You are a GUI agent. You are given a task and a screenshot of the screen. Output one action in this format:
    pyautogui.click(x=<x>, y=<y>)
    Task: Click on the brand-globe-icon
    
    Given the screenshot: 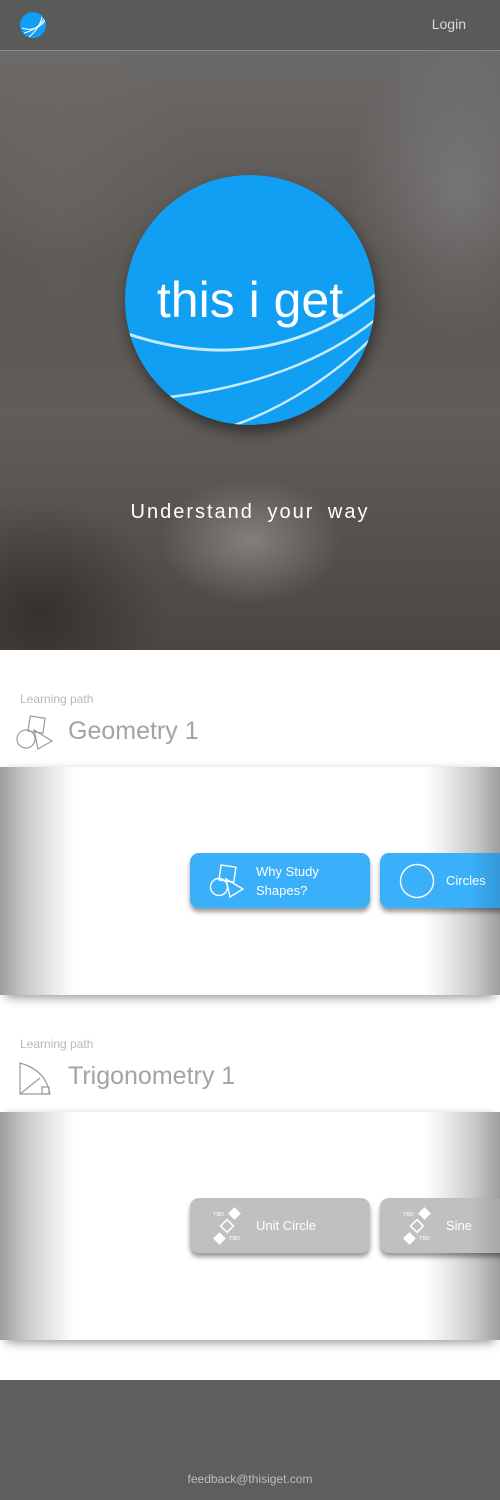 What is the action you would take?
    pyautogui.click(x=33, y=25)
    